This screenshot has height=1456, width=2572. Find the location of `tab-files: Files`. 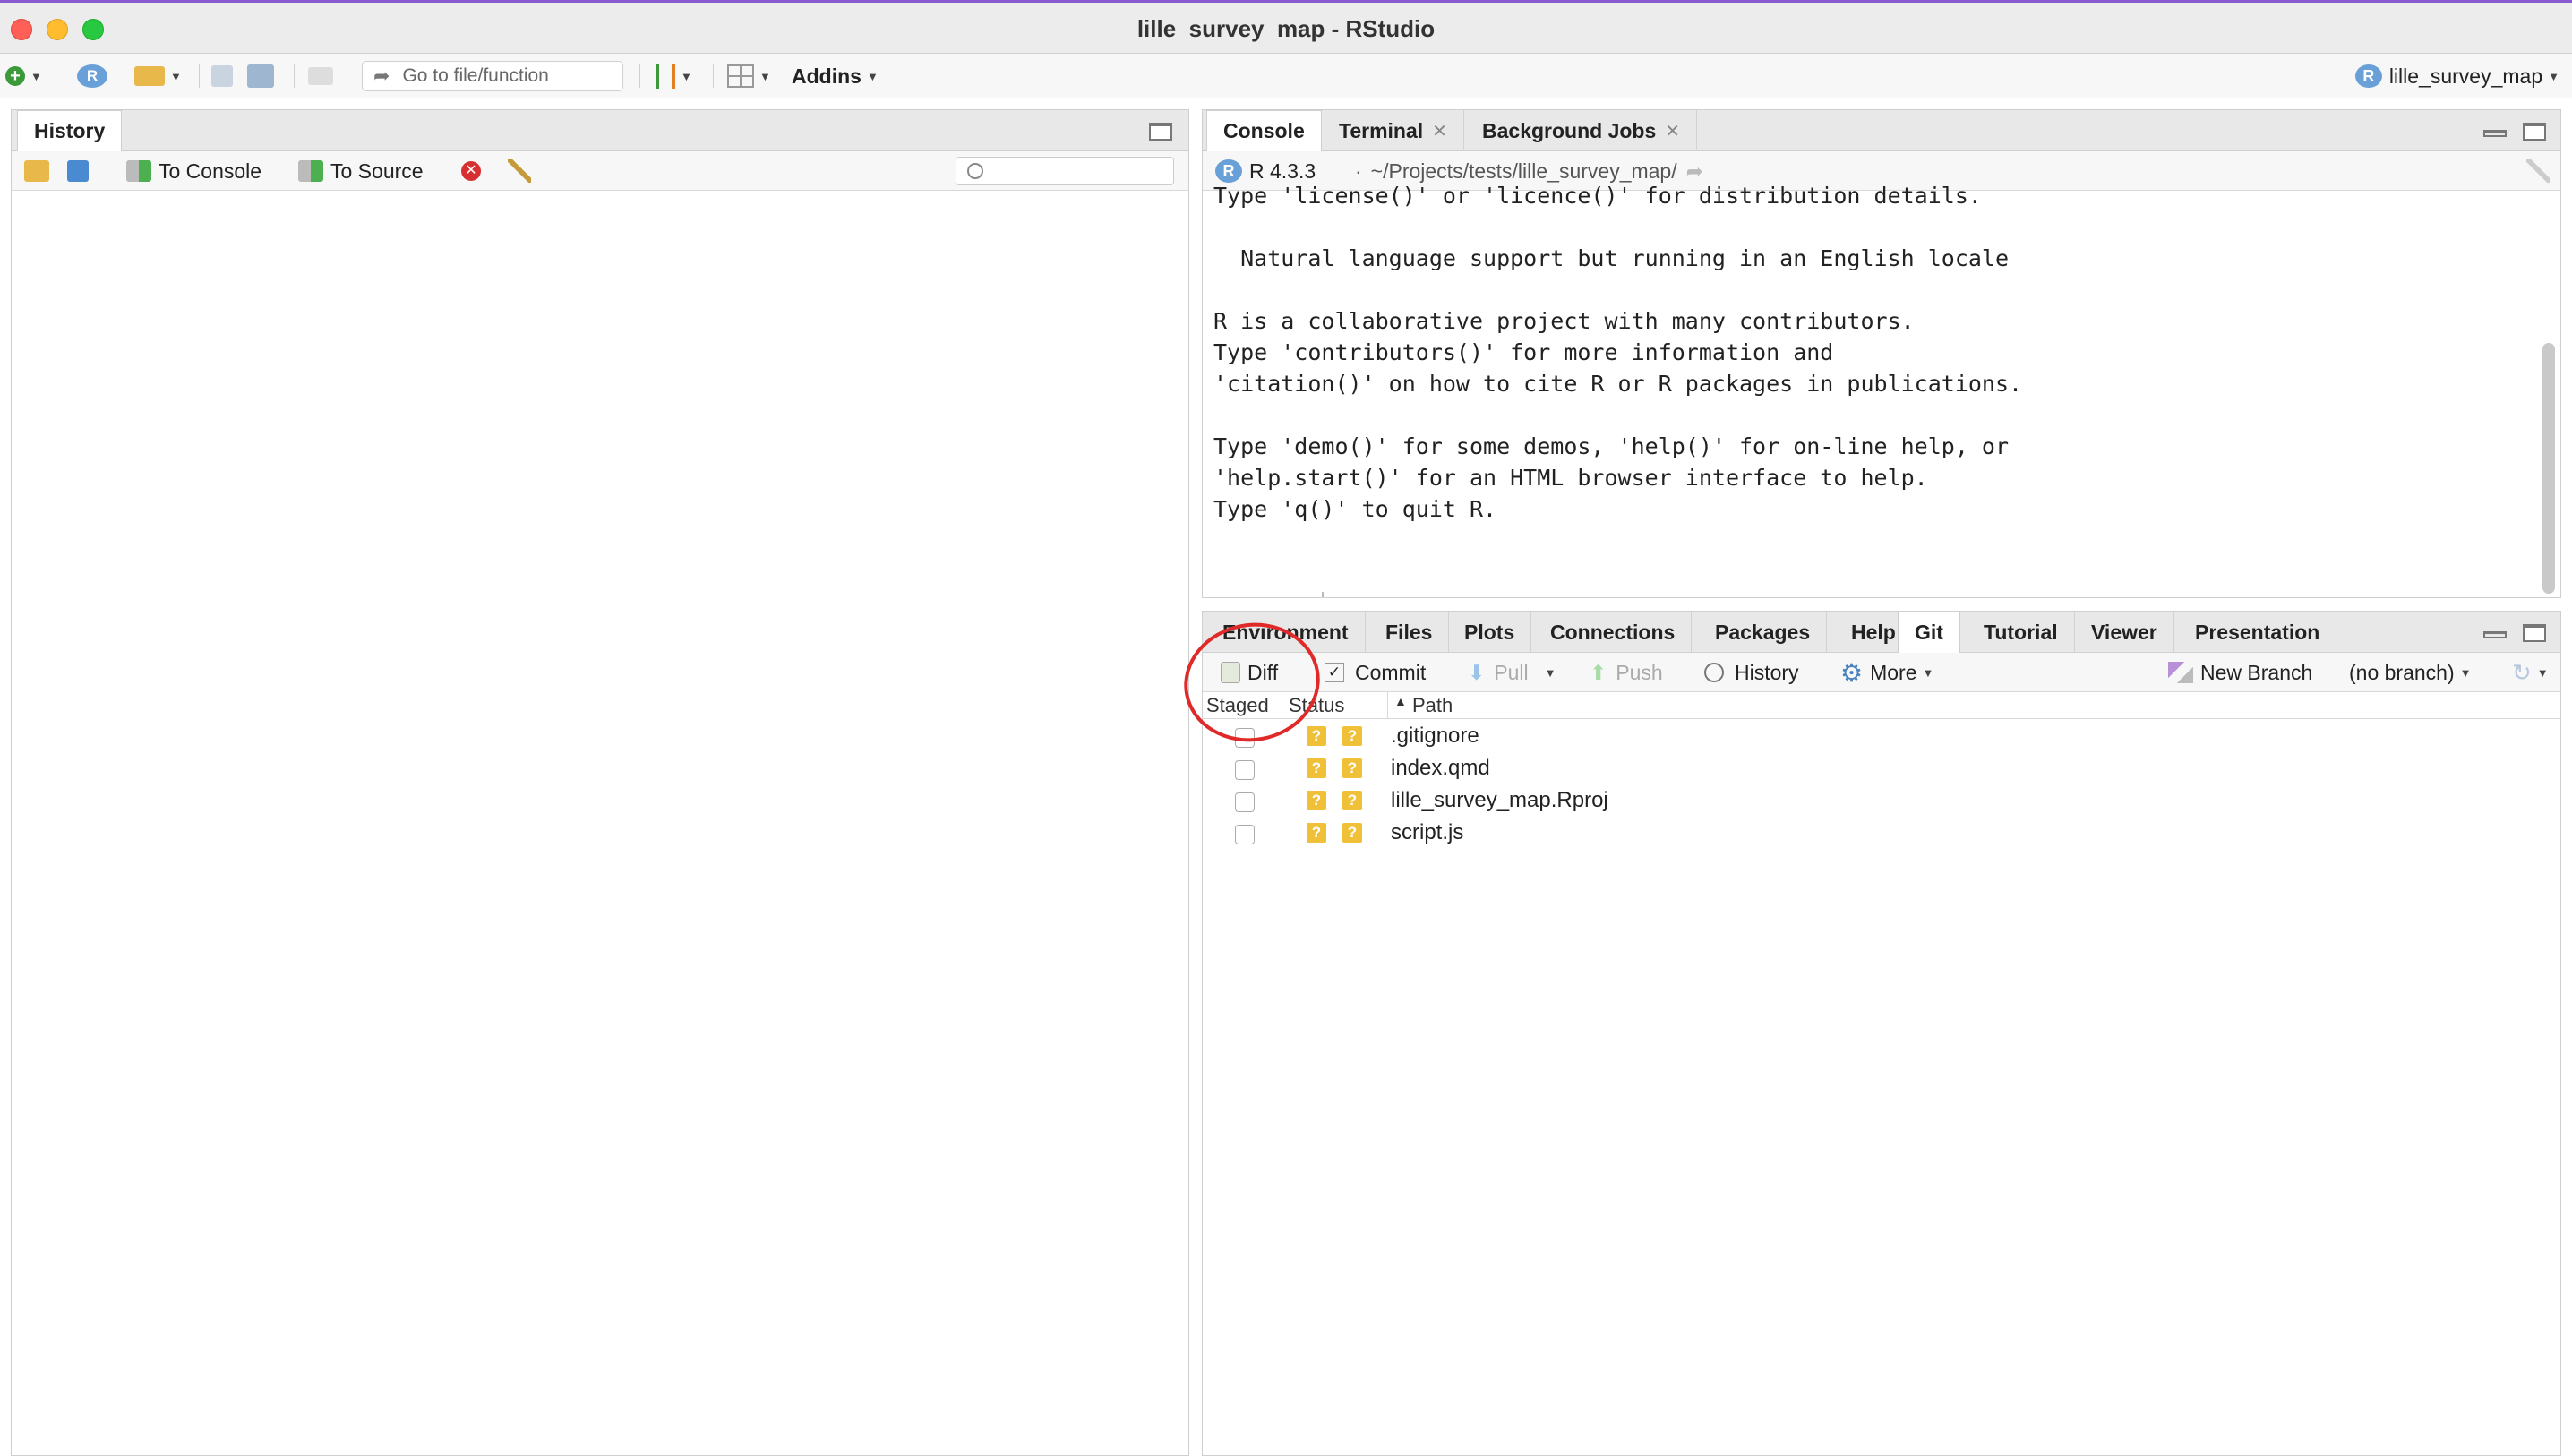

tab-files: Files is located at coordinates (1410, 632).